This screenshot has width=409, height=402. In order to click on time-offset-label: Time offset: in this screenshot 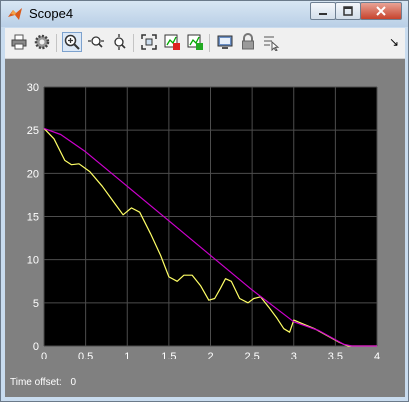, I will do `click(36, 382)`.